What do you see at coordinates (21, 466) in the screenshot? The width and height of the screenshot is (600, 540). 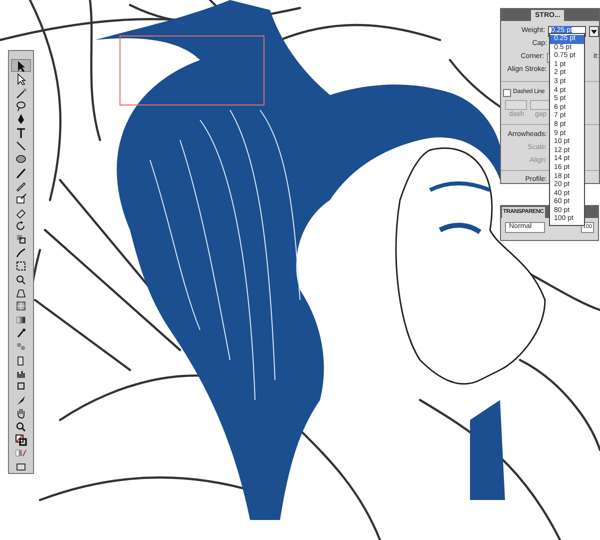 I see `screen-mode-icon` at bounding box center [21, 466].